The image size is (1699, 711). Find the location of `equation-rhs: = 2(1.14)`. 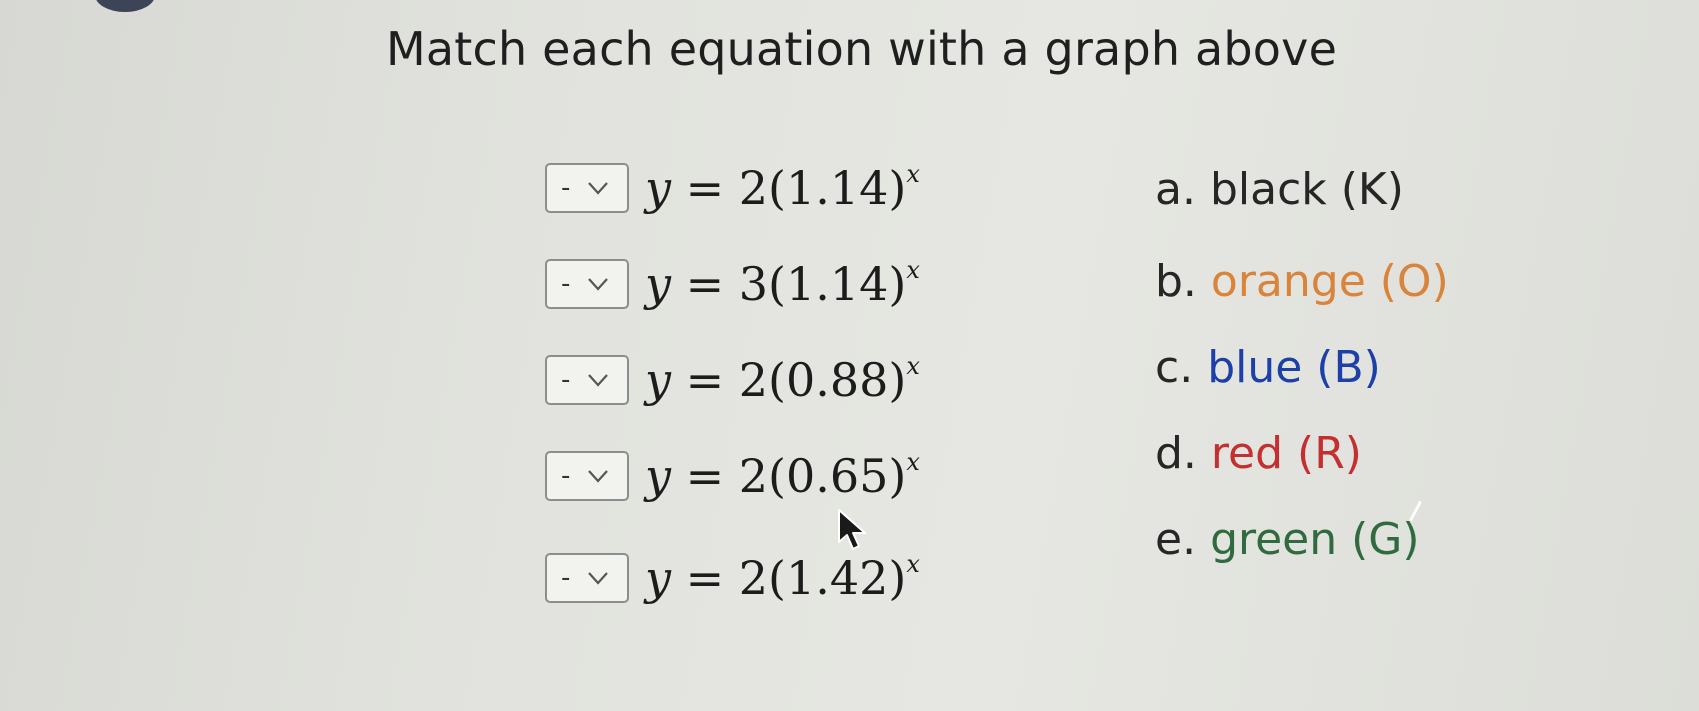

equation-rhs: = 2(1.14) is located at coordinates (796, 188).